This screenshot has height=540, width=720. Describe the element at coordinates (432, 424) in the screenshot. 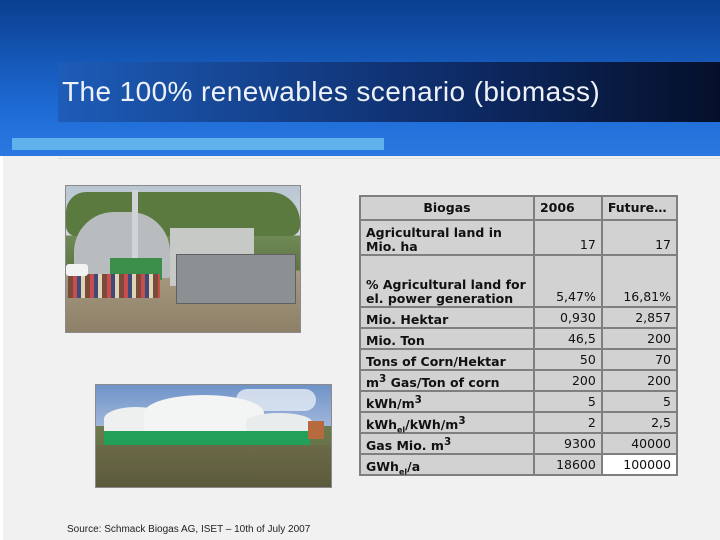

I see `label-part: /kWh/m` at that location.